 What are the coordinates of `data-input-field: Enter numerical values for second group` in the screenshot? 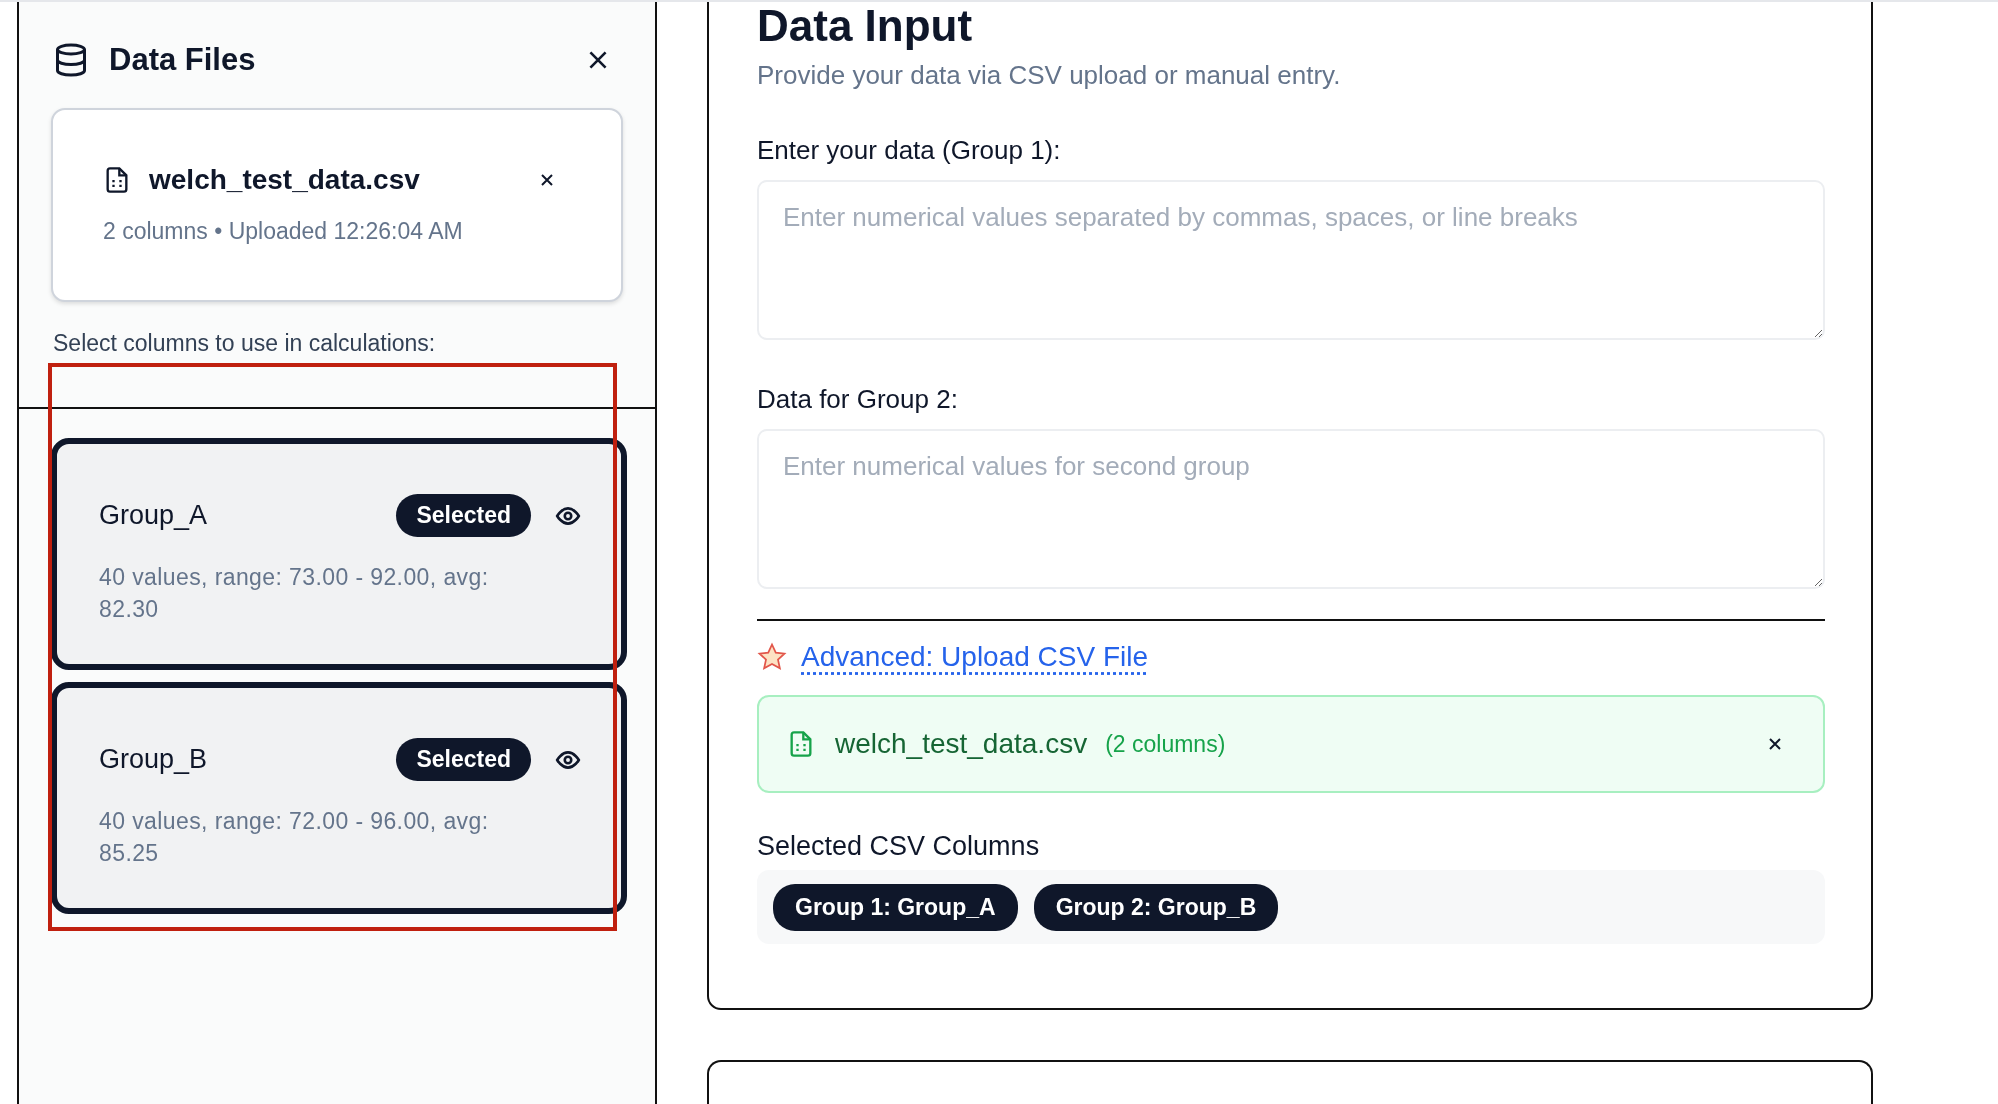 It's located at (1291, 509).